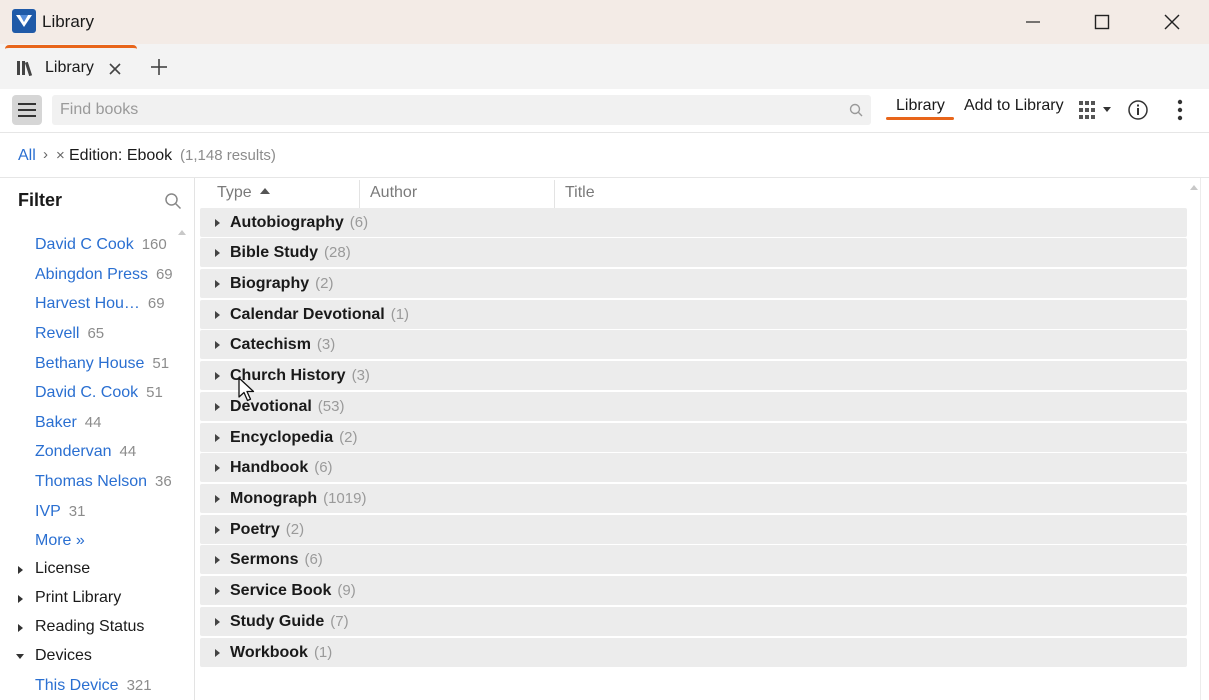 The height and width of the screenshot is (700, 1209). I want to click on close-icon, so click(1172, 22).